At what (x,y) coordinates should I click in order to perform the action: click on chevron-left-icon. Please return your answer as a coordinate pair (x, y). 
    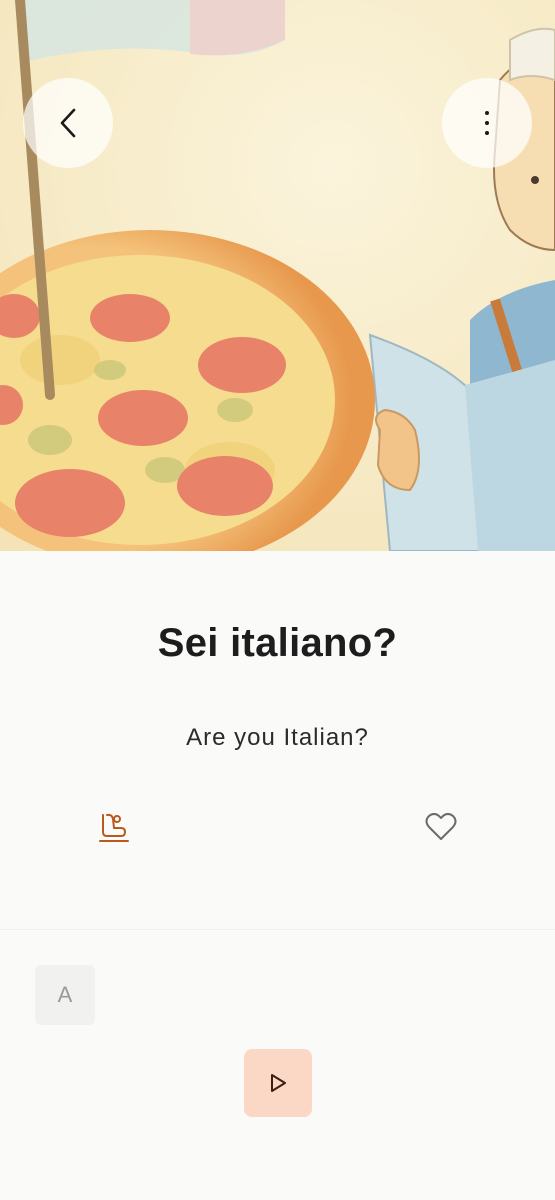
    Looking at the image, I should click on (68, 123).